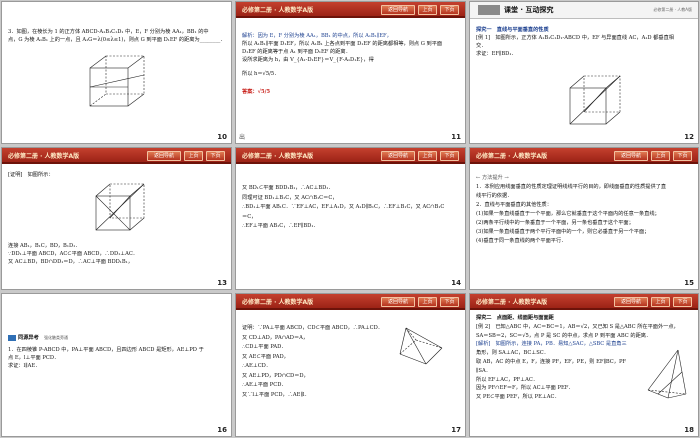 The width and height of the screenshot is (700, 438). Describe the element at coordinates (494, 196) in the screenshot. I see `text-line: 线平行的依据．` at that location.